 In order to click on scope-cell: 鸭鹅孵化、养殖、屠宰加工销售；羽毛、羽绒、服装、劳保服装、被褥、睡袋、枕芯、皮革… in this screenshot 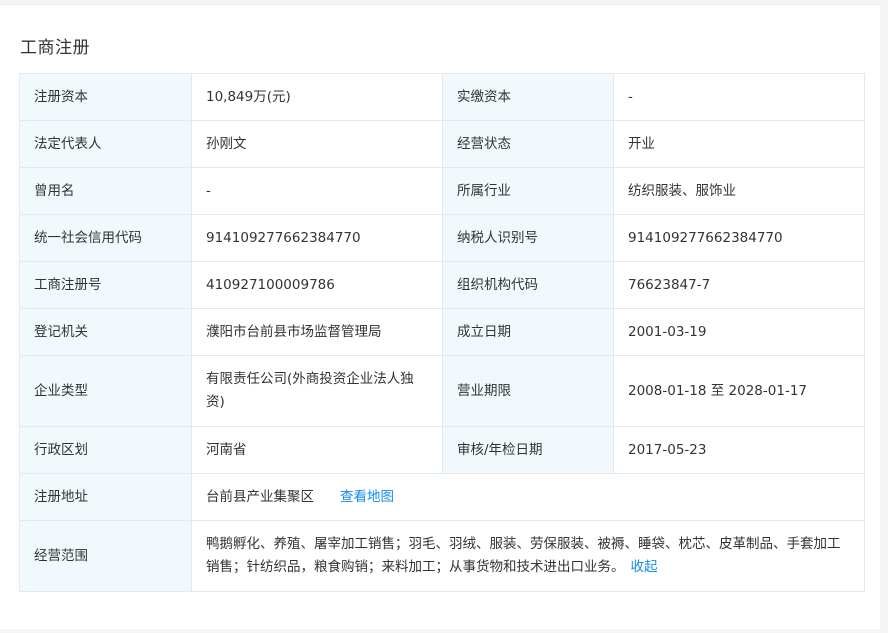, I will do `click(528, 556)`.